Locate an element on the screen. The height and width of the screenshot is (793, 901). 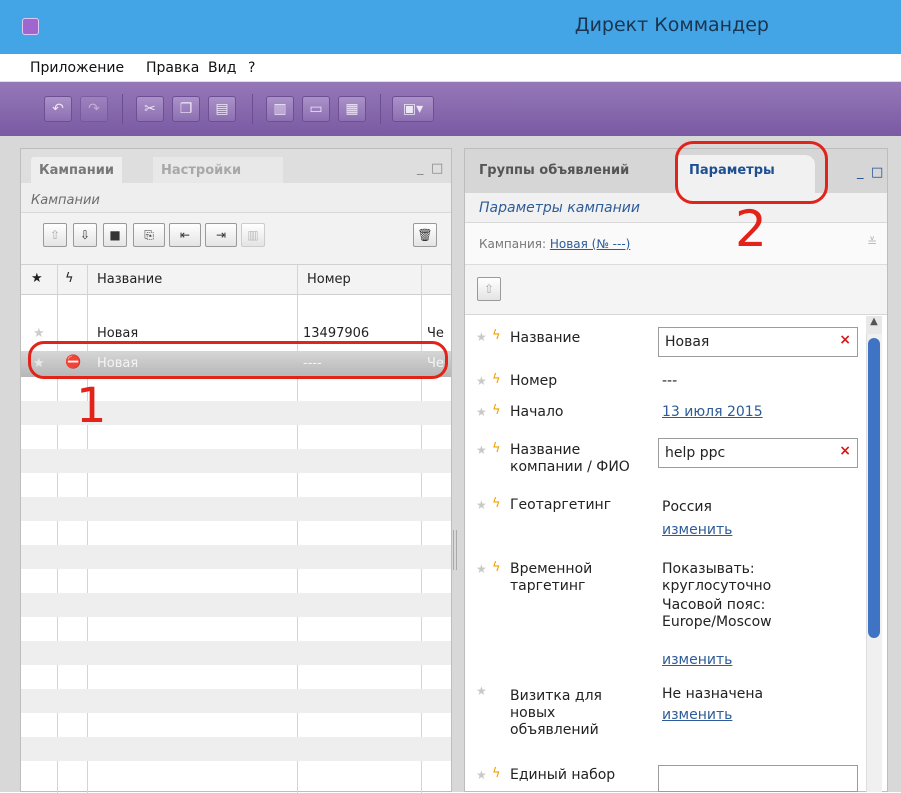
geo-change-link: изменить is located at coordinates (697, 530).